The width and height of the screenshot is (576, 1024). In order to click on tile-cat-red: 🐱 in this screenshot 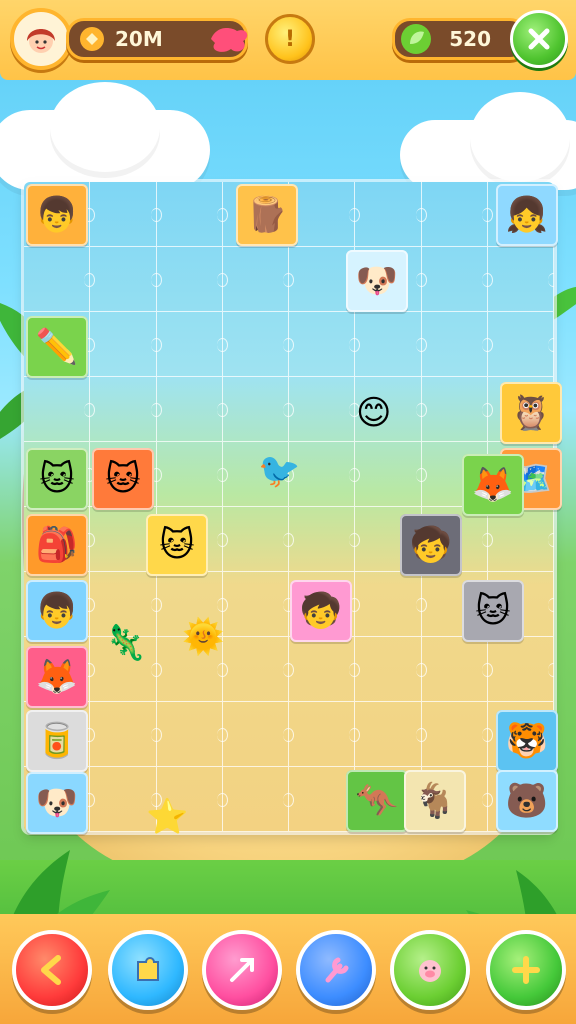, I will do `click(123, 479)`.